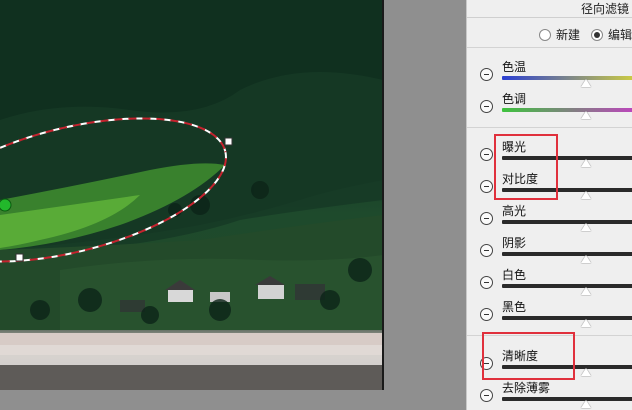 This screenshot has width=632, height=410. What do you see at coordinates (514, 211) in the screenshot?
I see `slider-label: 高光` at bounding box center [514, 211].